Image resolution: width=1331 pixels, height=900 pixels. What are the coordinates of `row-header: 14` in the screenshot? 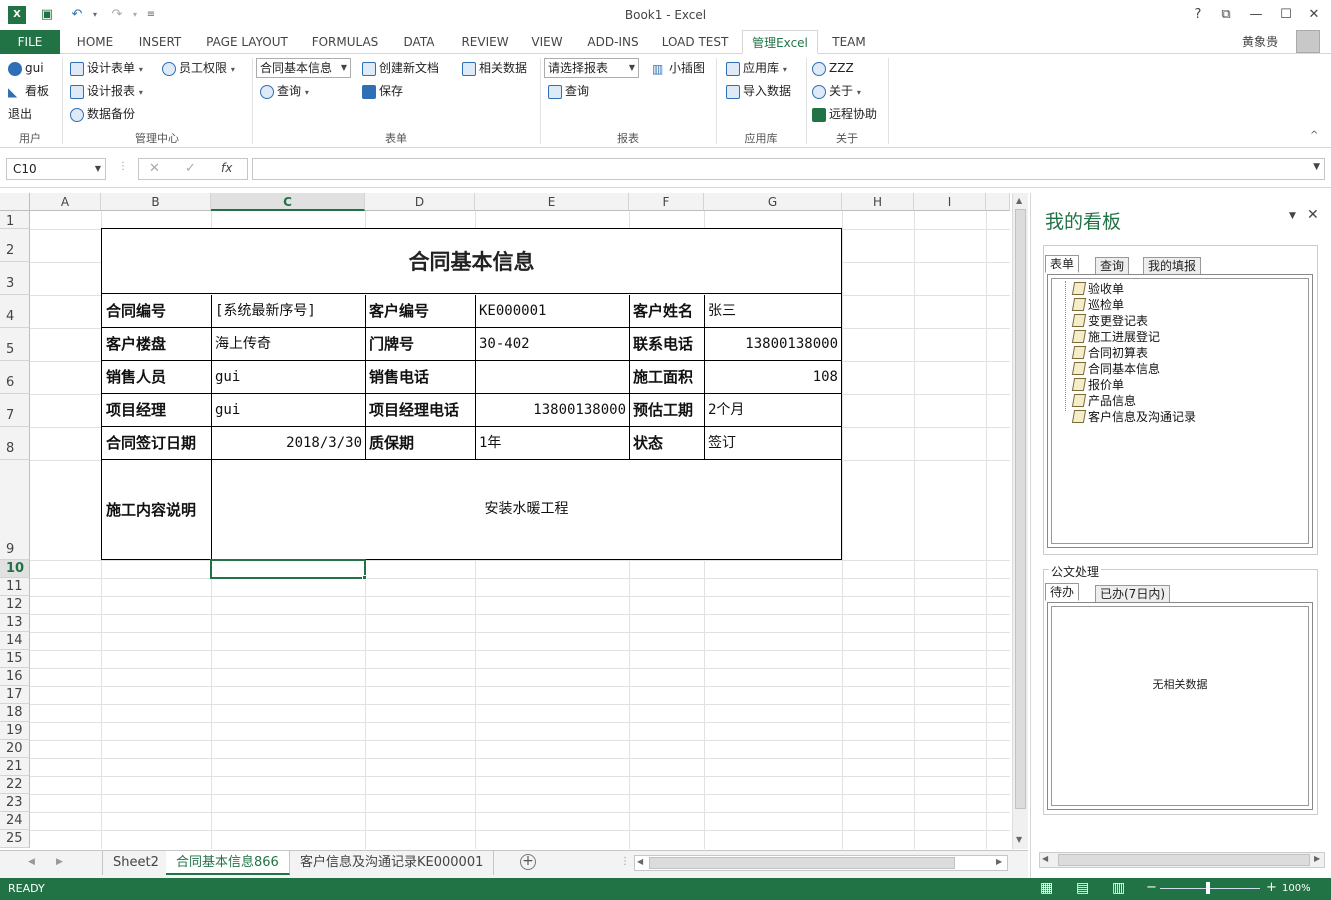 It's located at (15, 641).